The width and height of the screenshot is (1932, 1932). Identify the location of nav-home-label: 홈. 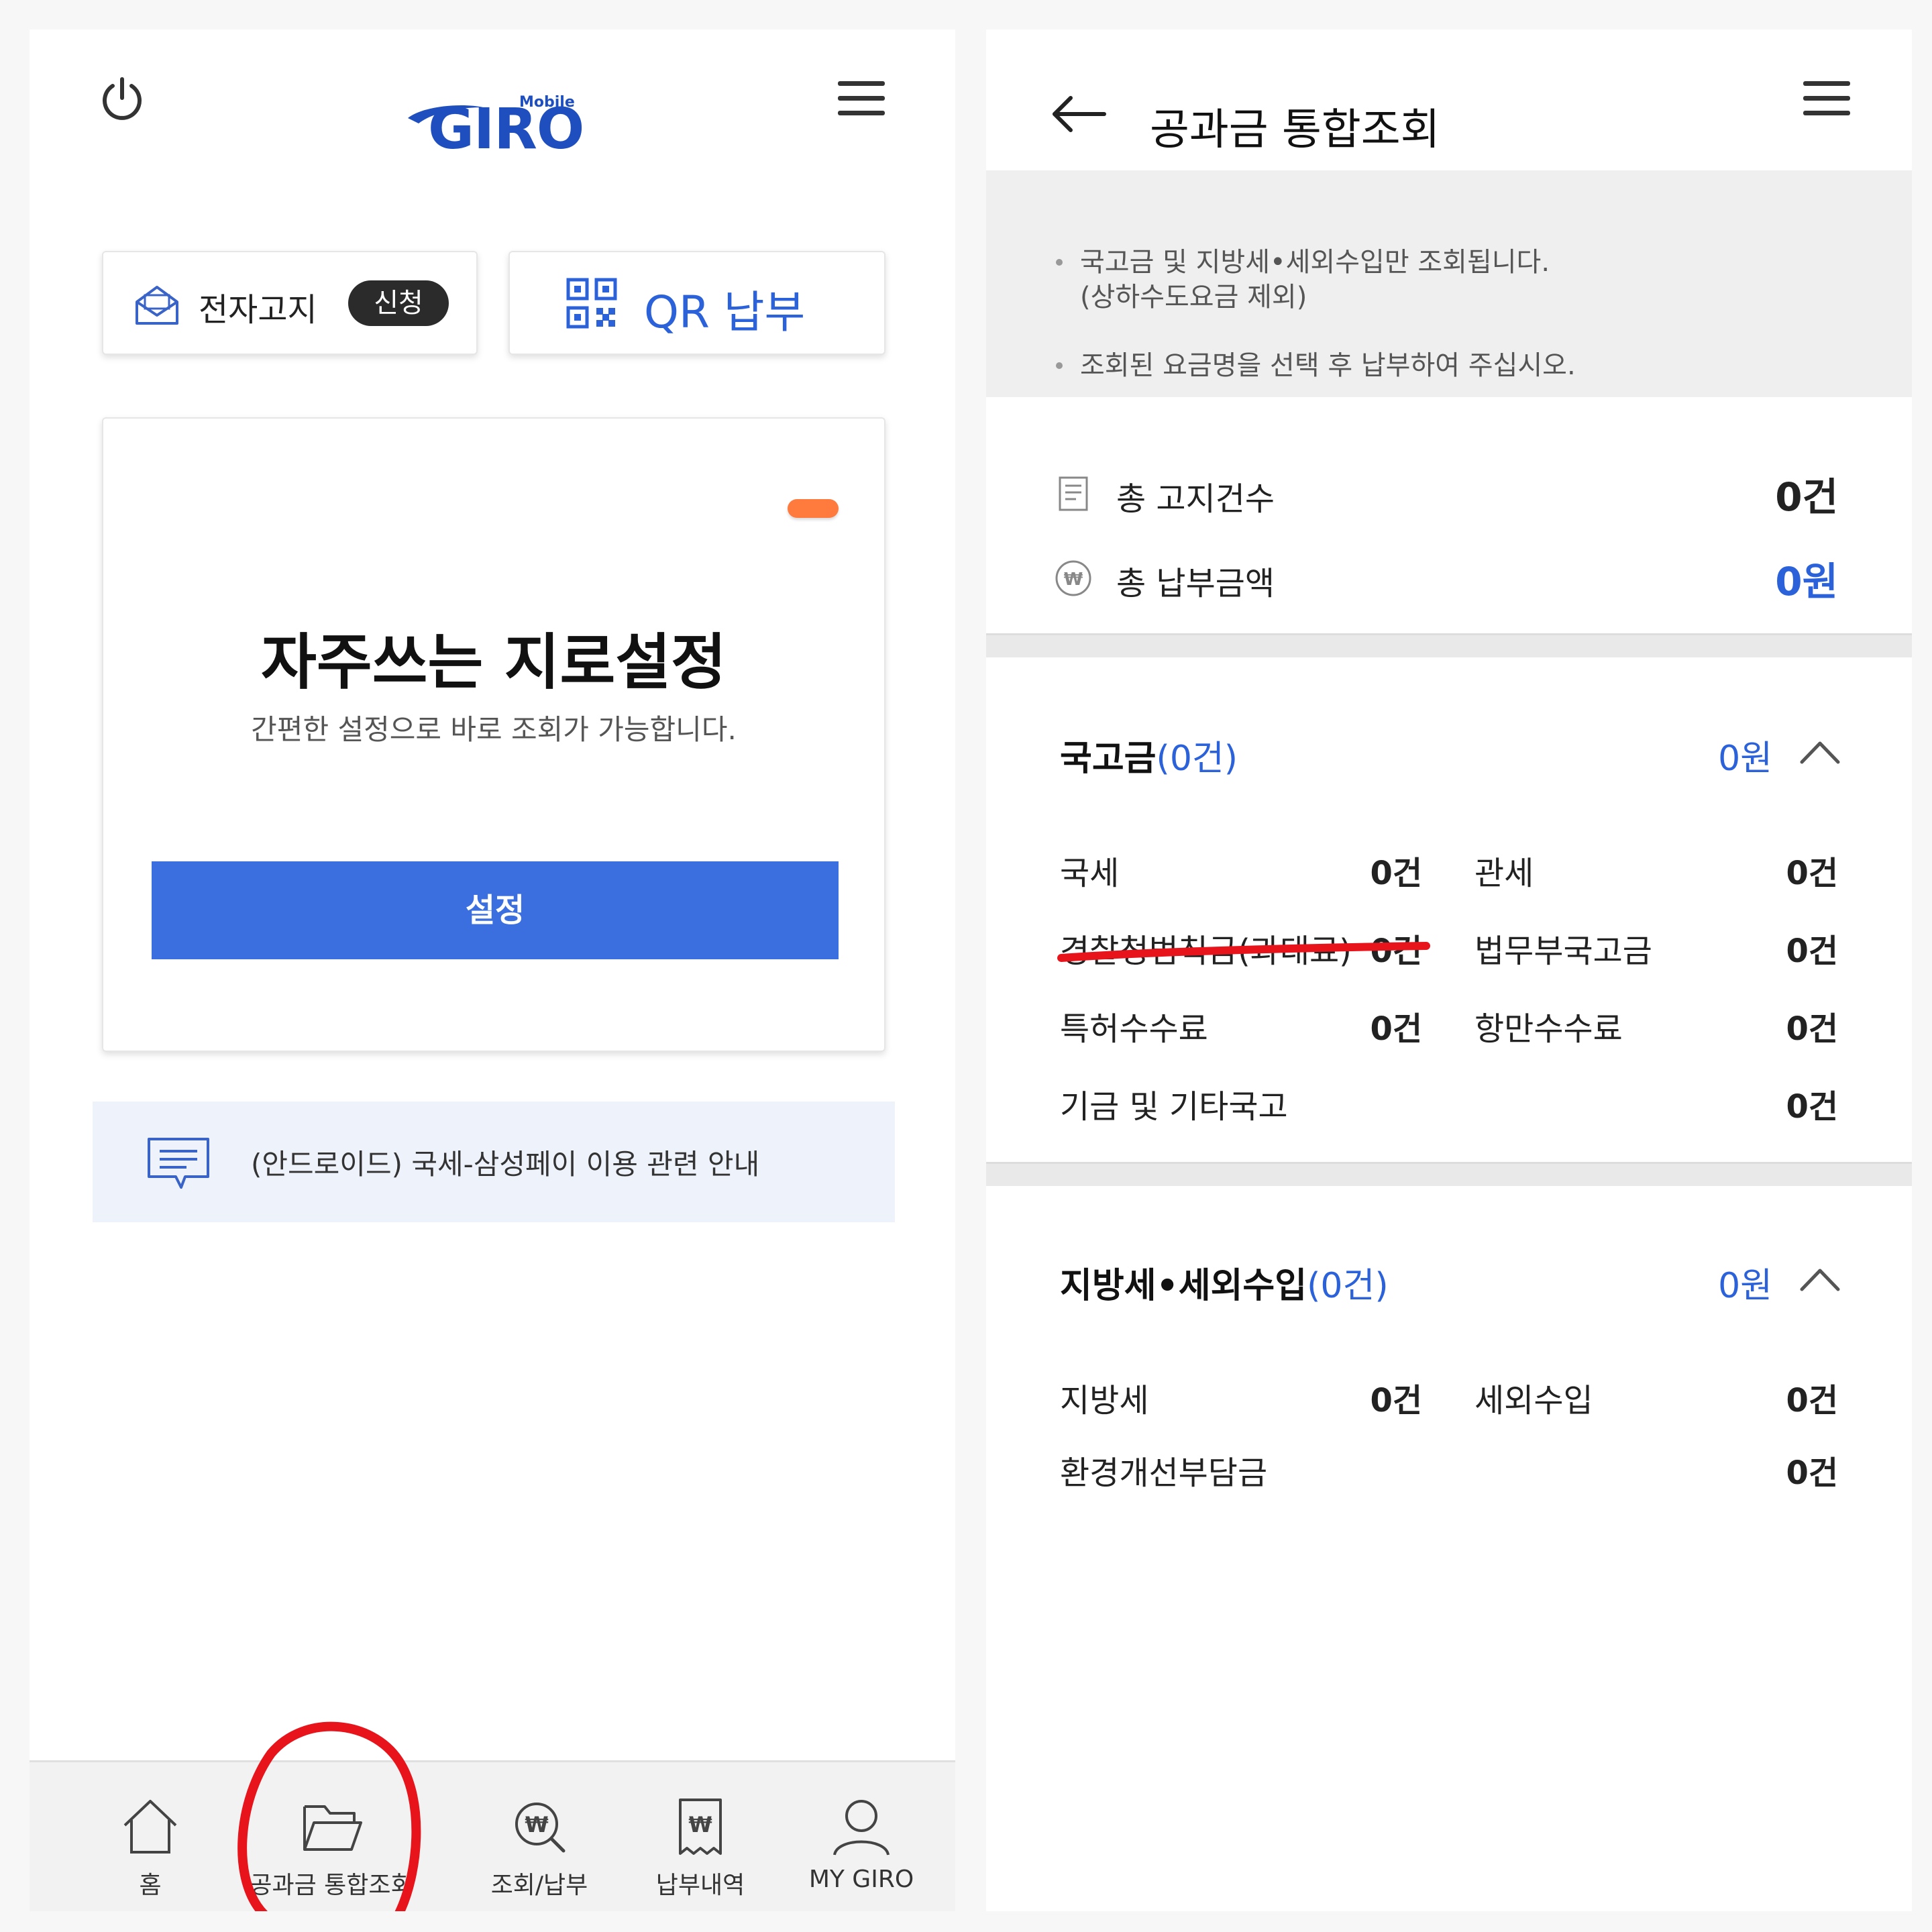
(150, 1885).